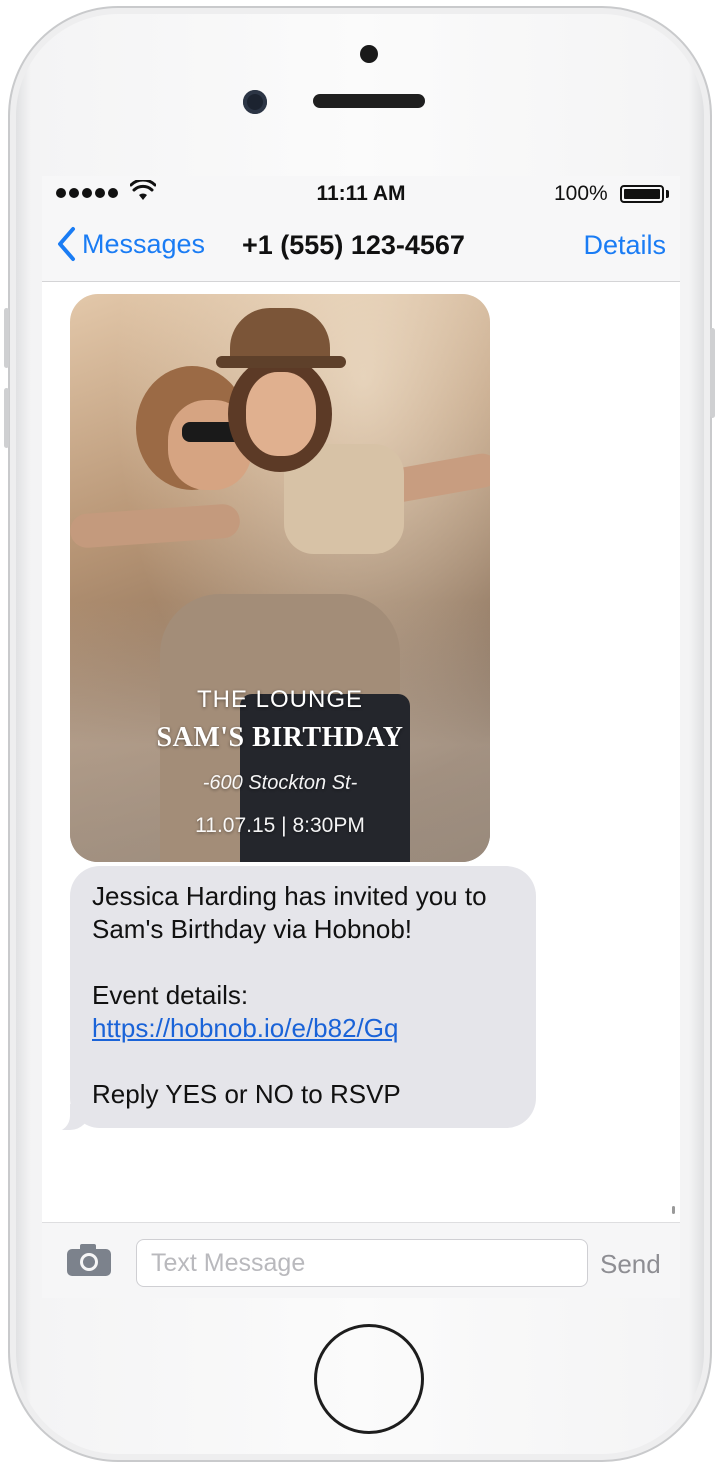 The width and height of the screenshot is (720, 1468). Describe the element at coordinates (280, 783) in the screenshot. I see `invitation-street: -600 Stockton St-` at that location.